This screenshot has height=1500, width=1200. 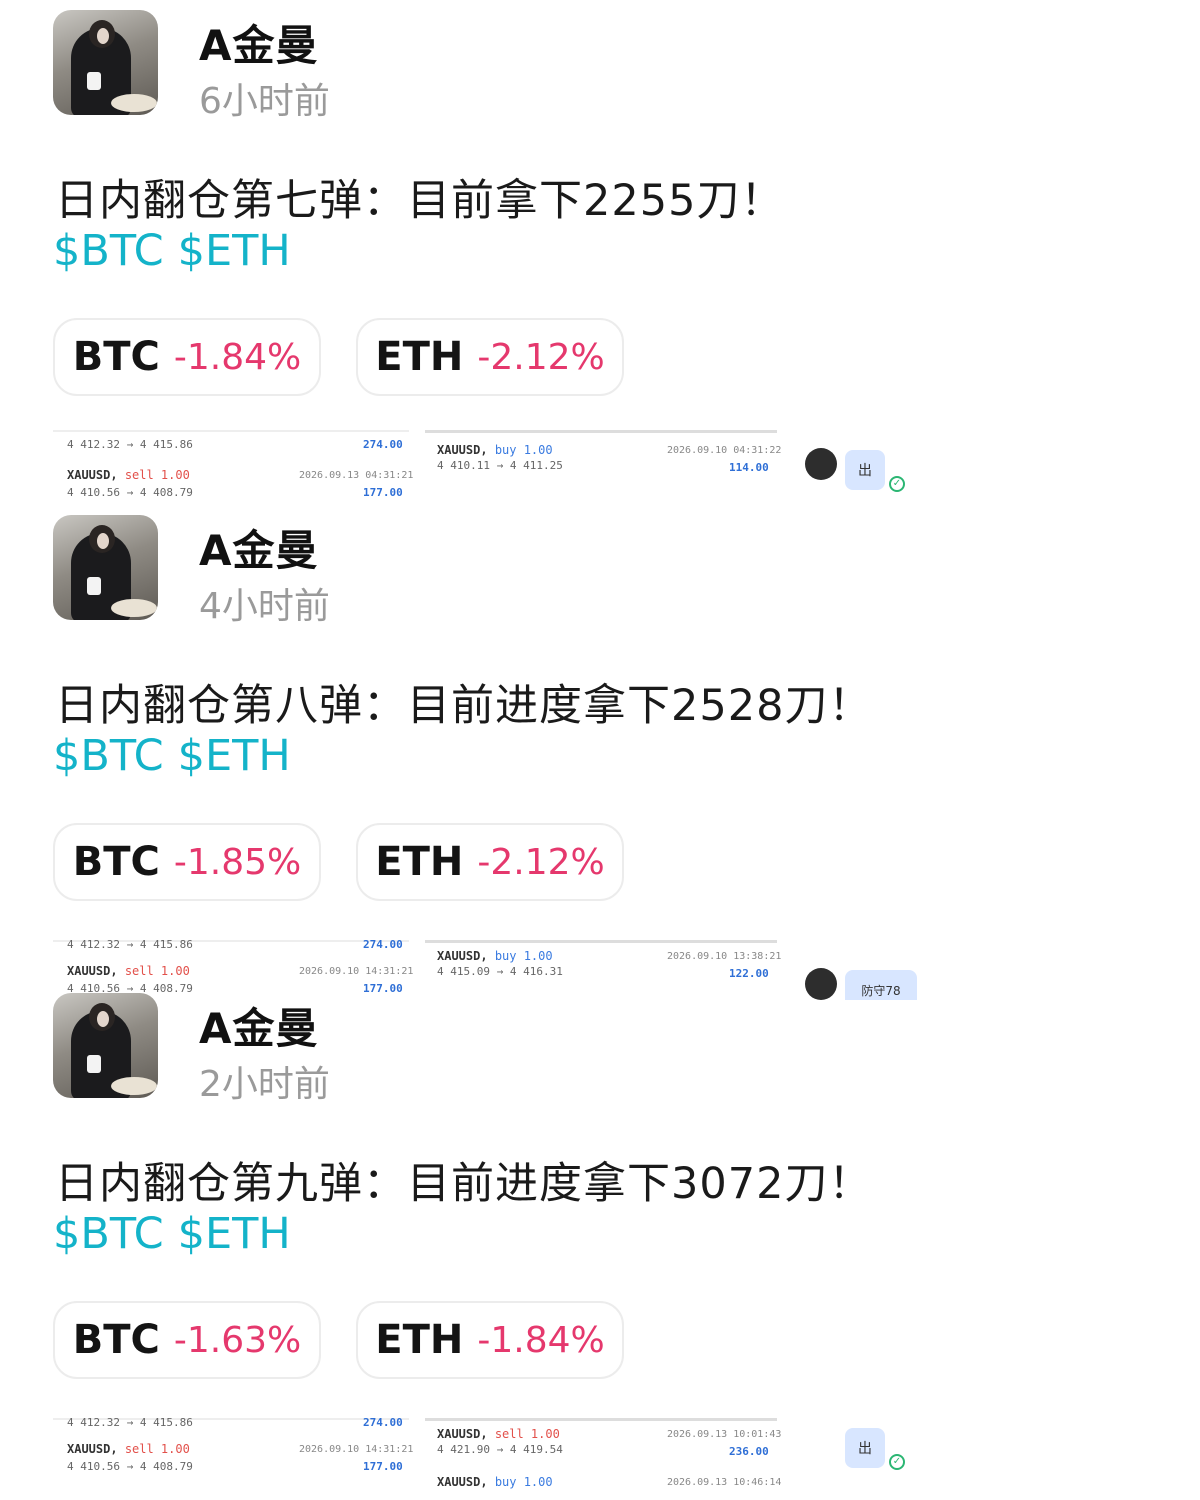 I want to click on ticker-pill-btc: BTC -1.85%, so click(x=187, y=862).